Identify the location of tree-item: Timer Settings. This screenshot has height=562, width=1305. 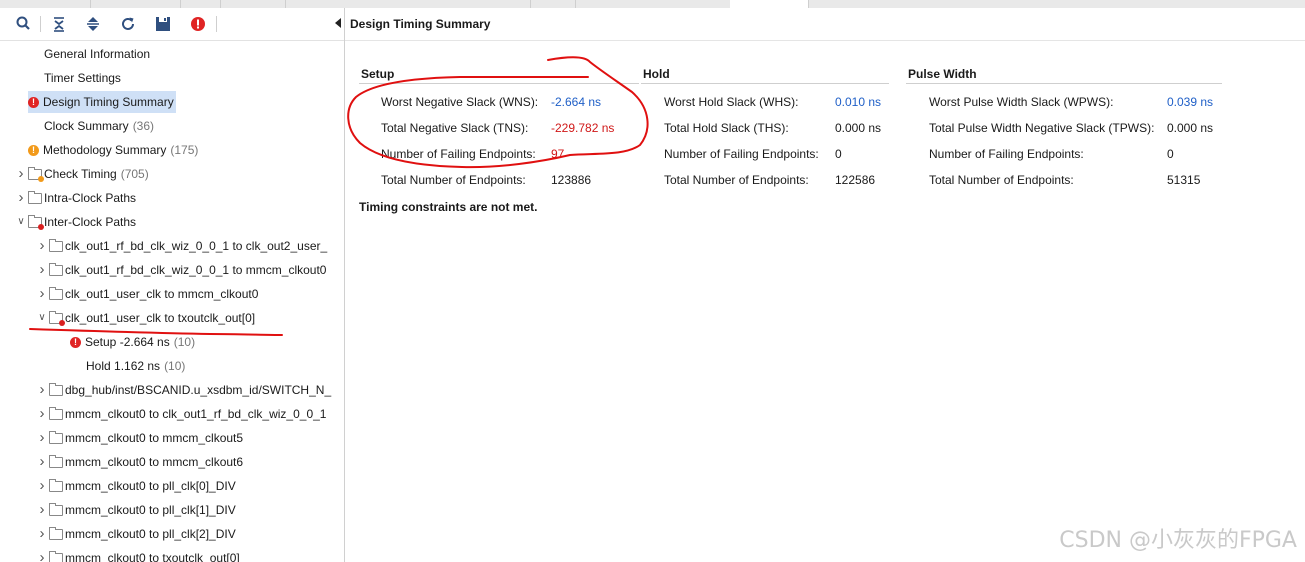
(82, 78).